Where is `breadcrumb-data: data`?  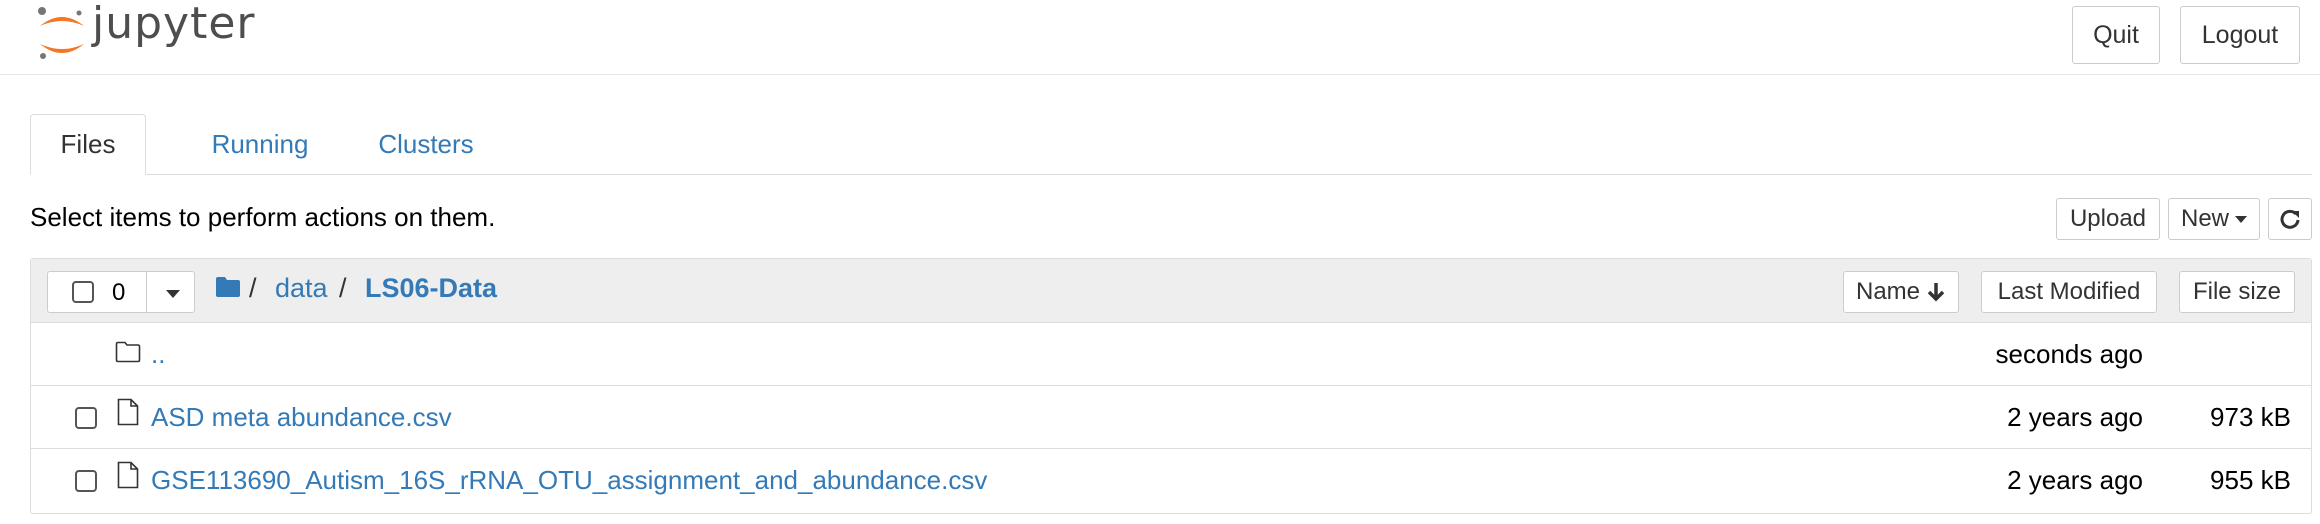 breadcrumb-data: data is located at coordinates (301, 288).